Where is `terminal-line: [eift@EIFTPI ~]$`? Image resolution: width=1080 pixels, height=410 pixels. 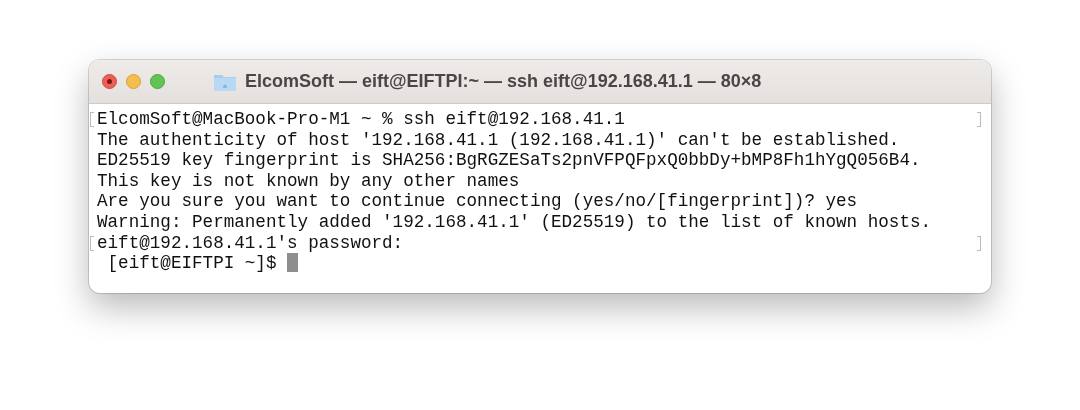 terminal-line: [eift@EIFTPI ~]$ is located at coordinates (191, 263).